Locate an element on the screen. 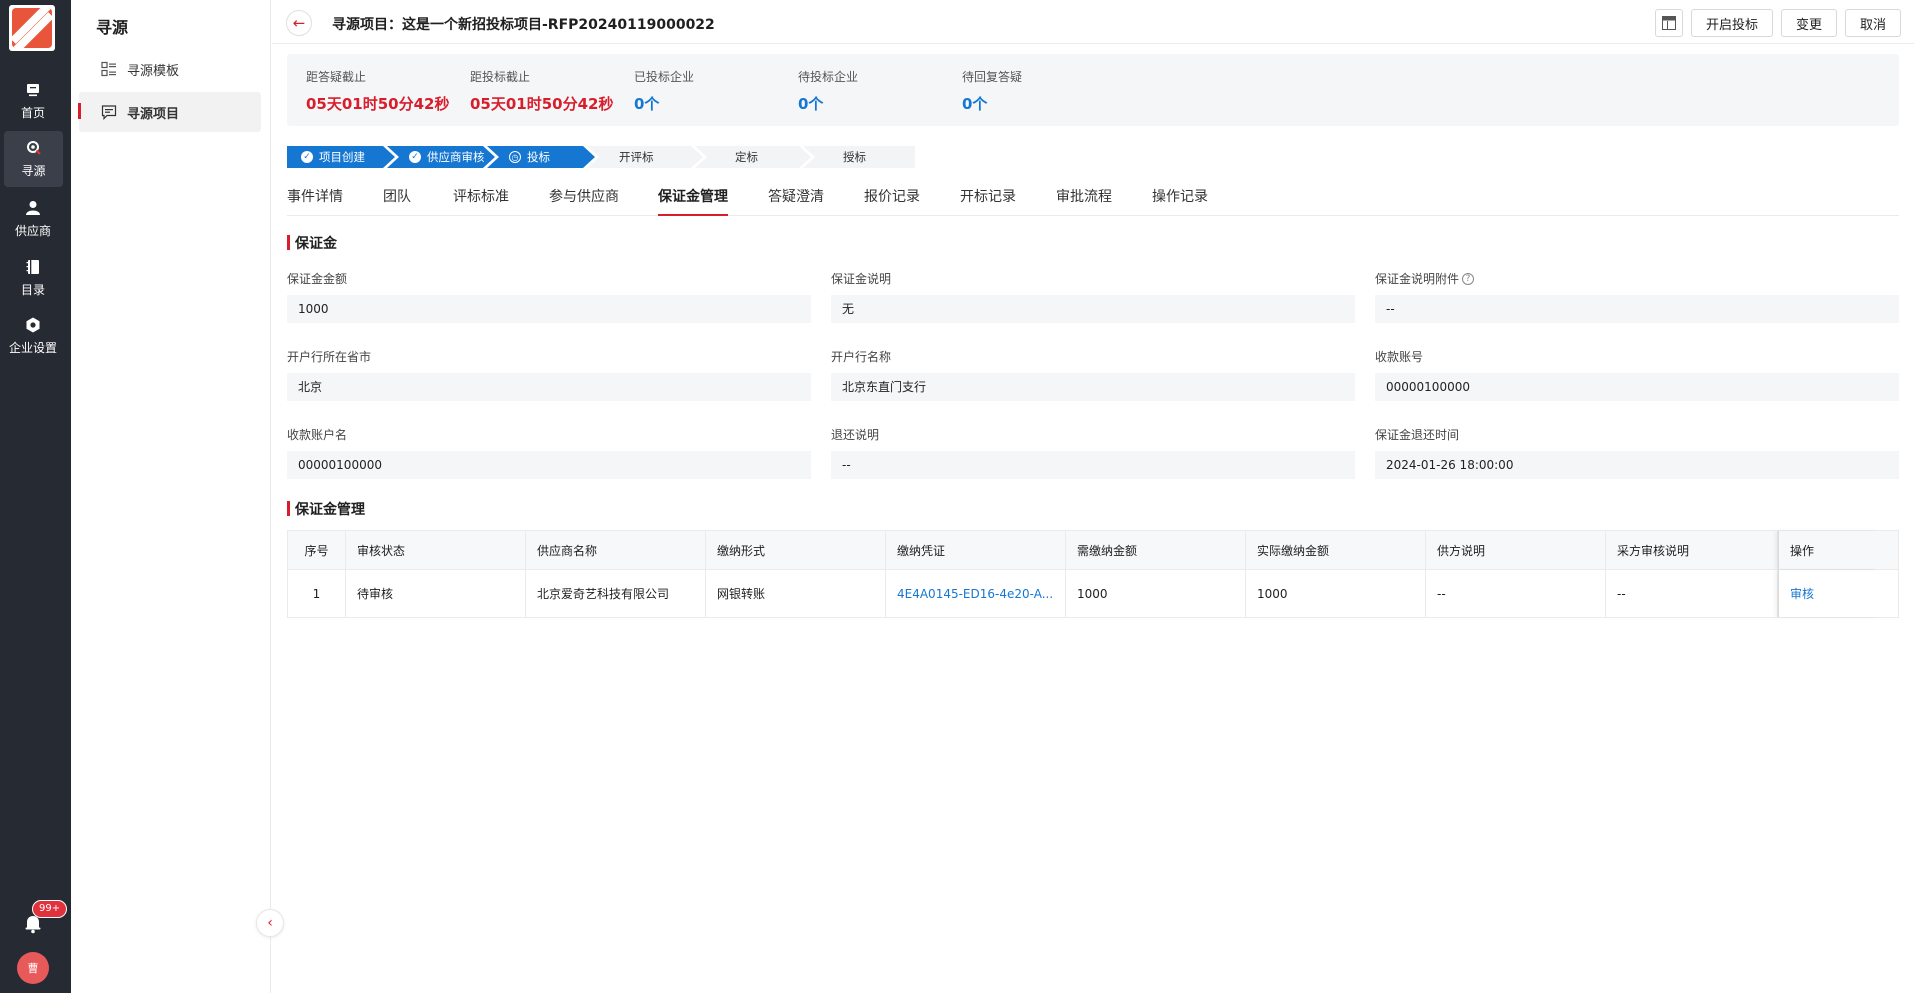  review-button: 审核 is located at coordinates (1828, 593).